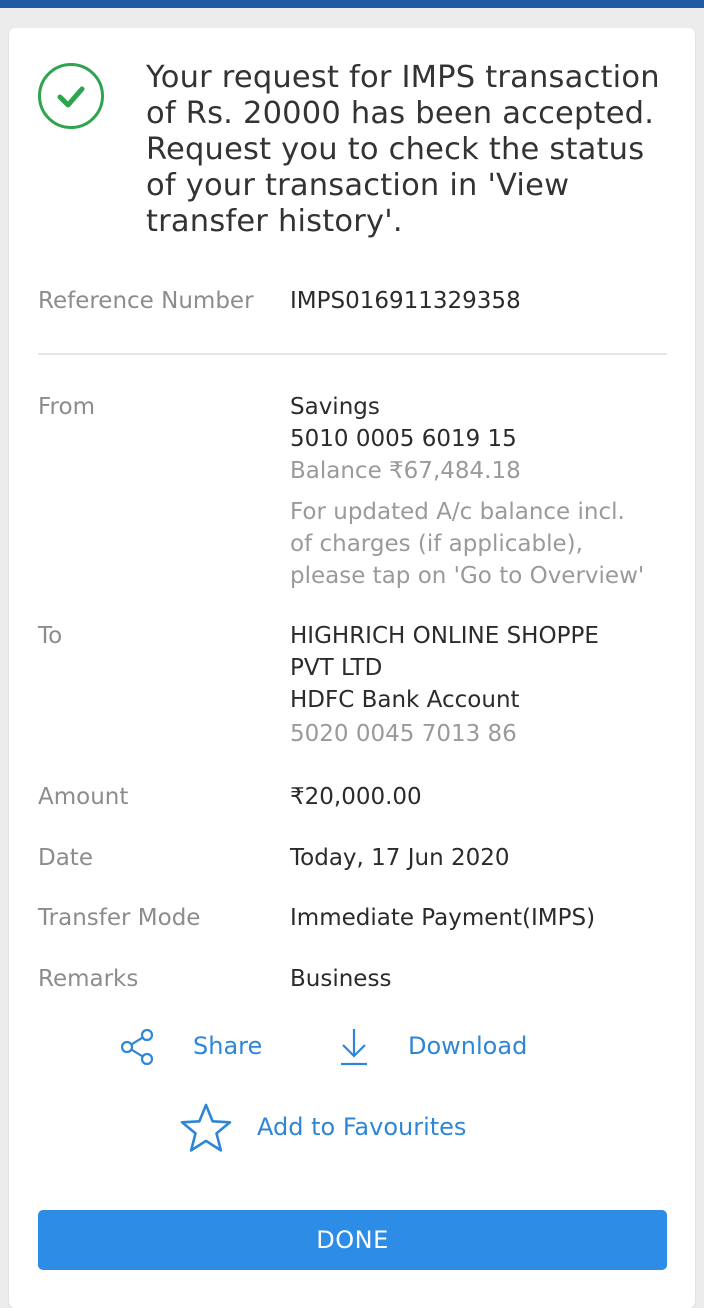 Image resolution: width=704 pixels, height=1308 pixels. What do you see at coordinates (341, 979) in the screenshot?
I see `remarks-value: Business` at bounding box center [341, 979].